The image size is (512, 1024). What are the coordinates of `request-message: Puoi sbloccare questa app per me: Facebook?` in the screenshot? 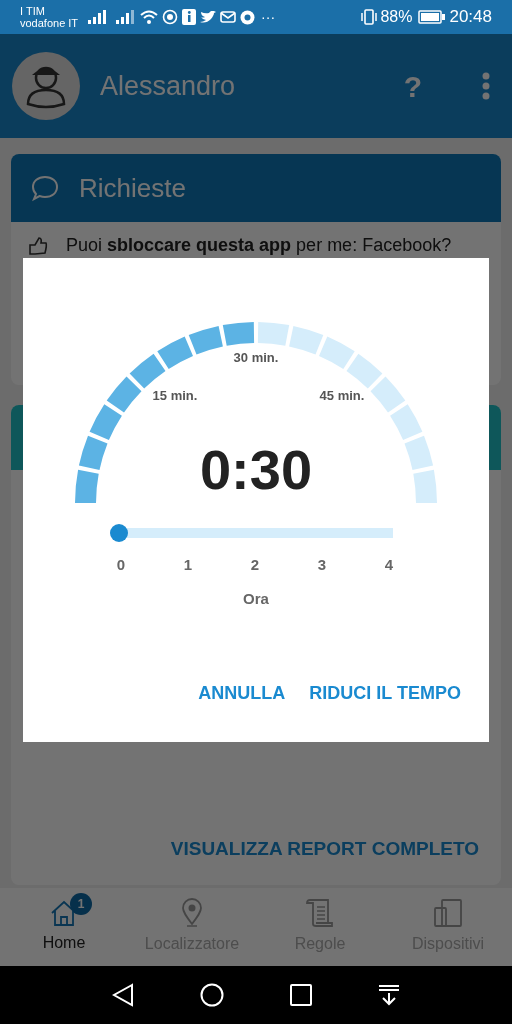 It's located at (259, 245).